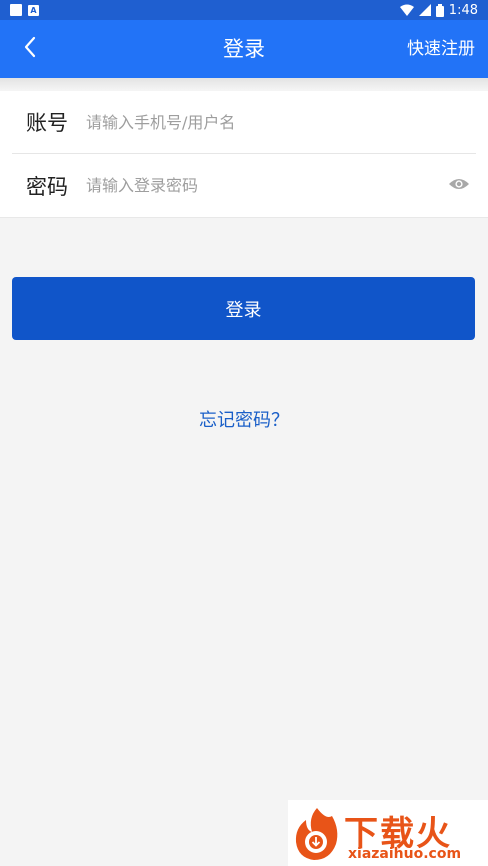  What do you see at coordinates (244, 84) in the screenshot?
I see `appbar-shadow` at bounding box center [244, 84].